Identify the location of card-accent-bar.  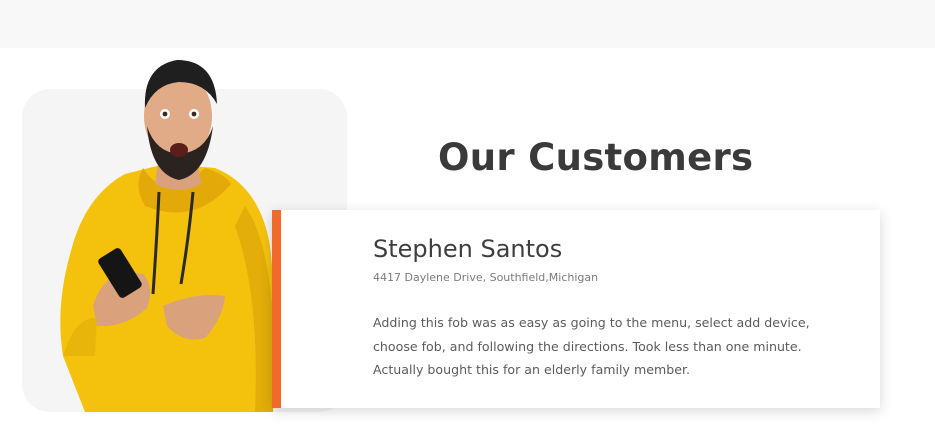
(276, 309).